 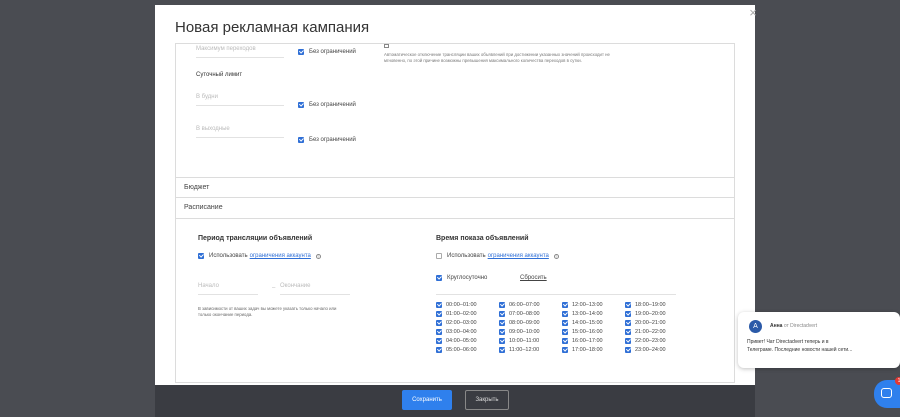 What do you see at coordinates (593, 350) in the screenshot?
I see `hour-checkbox: 17:00–18:00` at bounding box center [593, 350].